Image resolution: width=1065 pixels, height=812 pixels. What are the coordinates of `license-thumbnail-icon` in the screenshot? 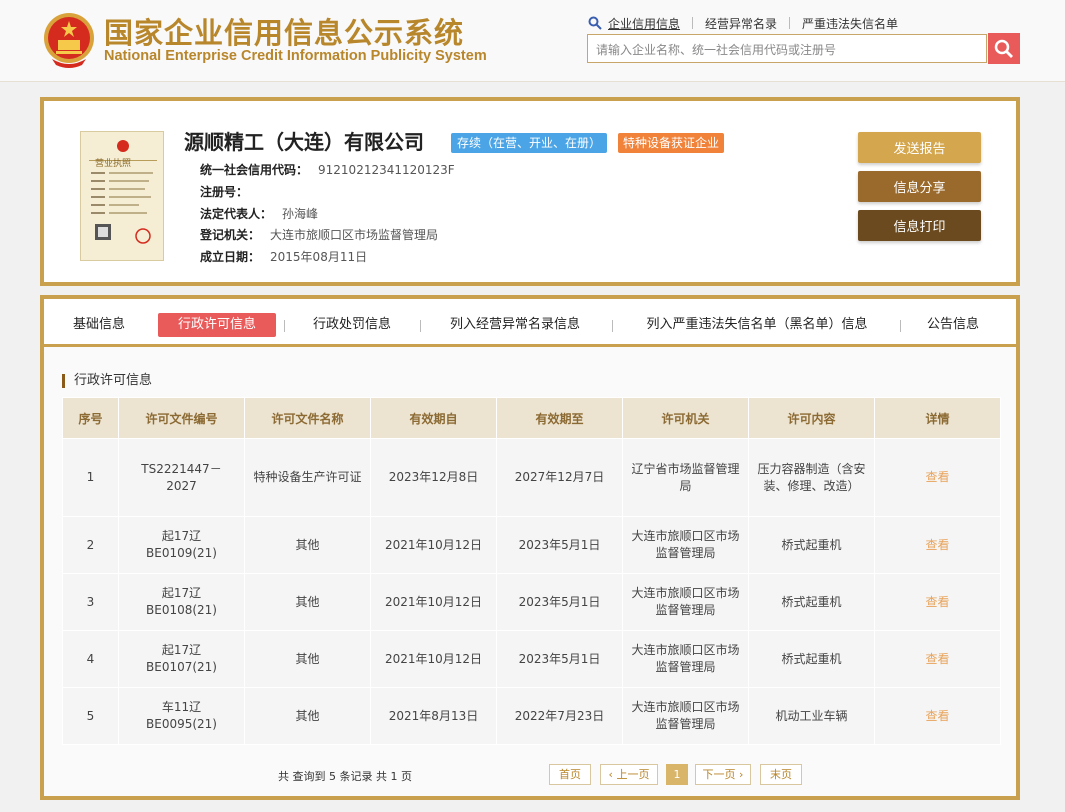 It's located at (123, 192).